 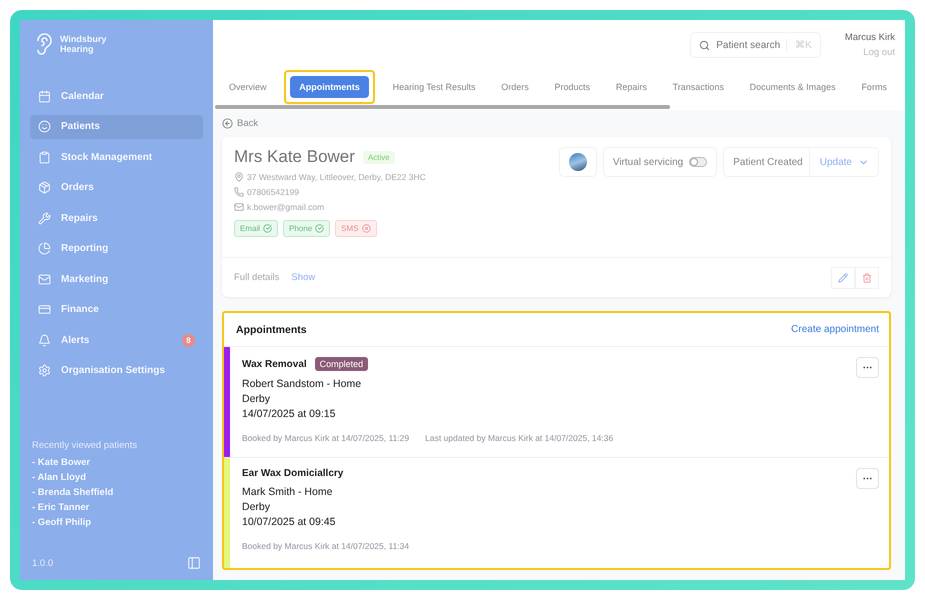 I want to click on sidebar-item: Patients, so click(x=116, y=126).